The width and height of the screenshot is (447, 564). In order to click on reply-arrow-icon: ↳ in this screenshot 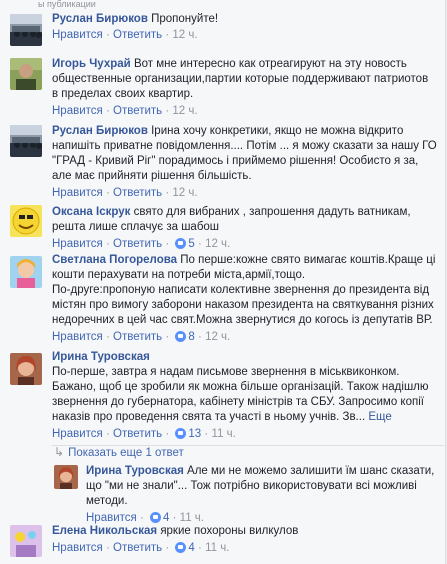, I will do `click(59, 452)`.